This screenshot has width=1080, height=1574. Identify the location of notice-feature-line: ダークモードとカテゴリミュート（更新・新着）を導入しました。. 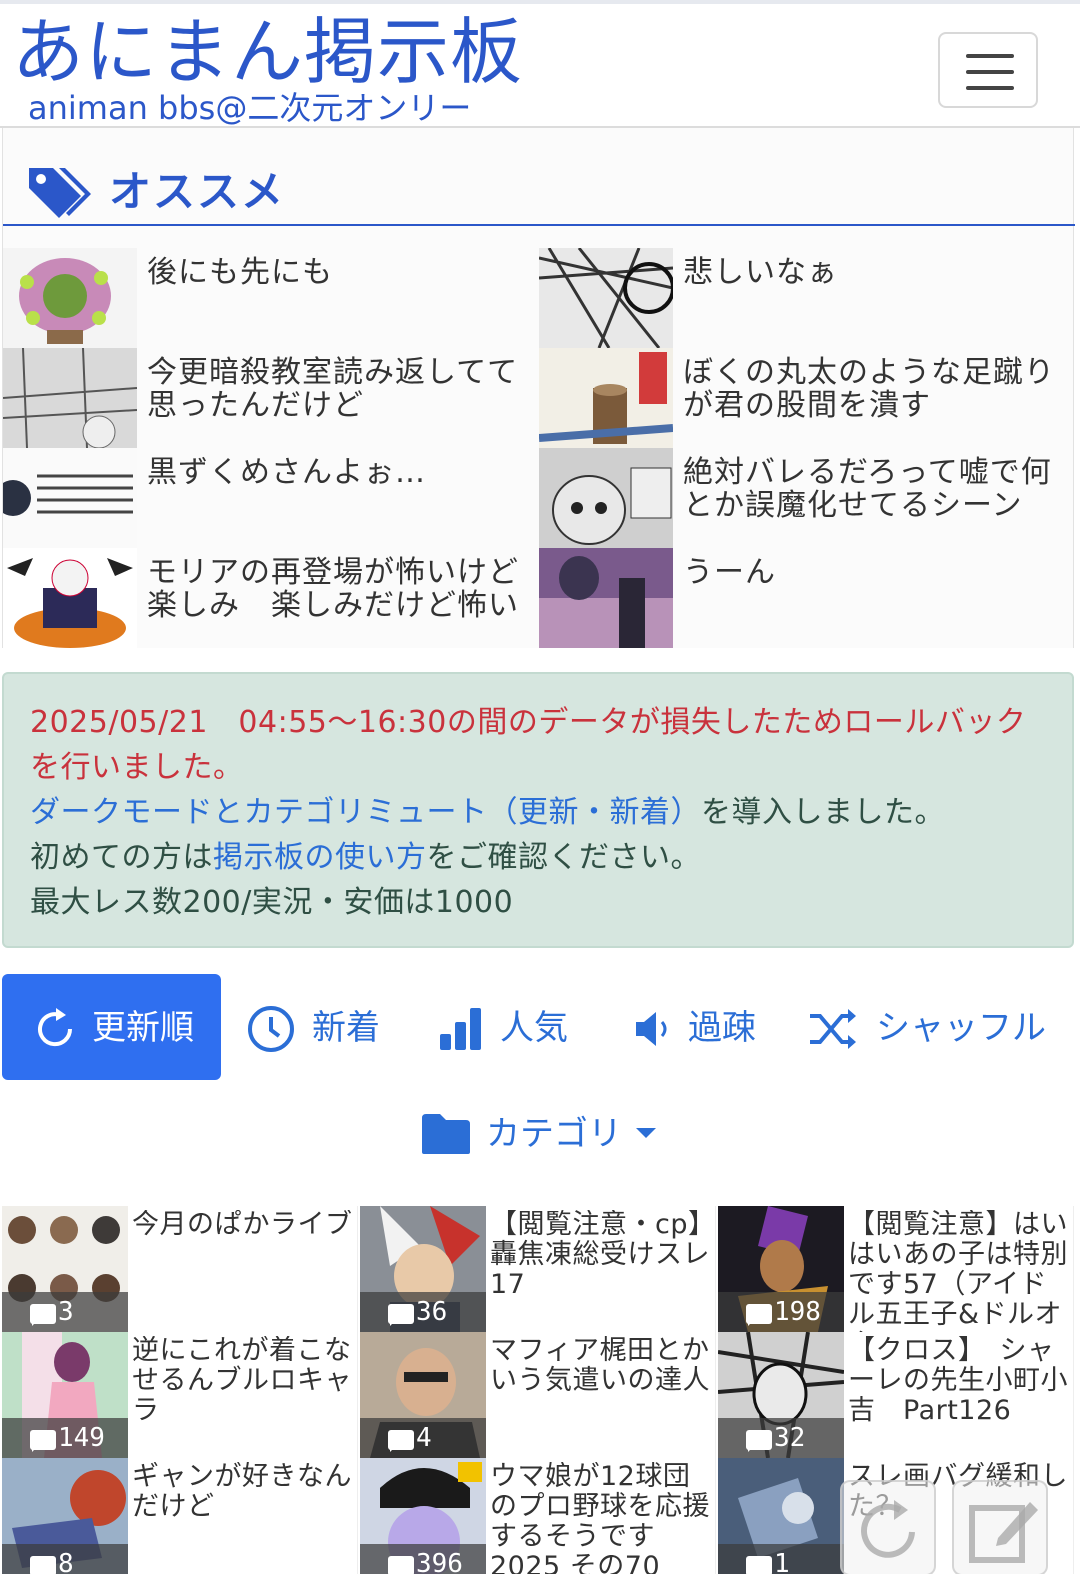
(538, 812).